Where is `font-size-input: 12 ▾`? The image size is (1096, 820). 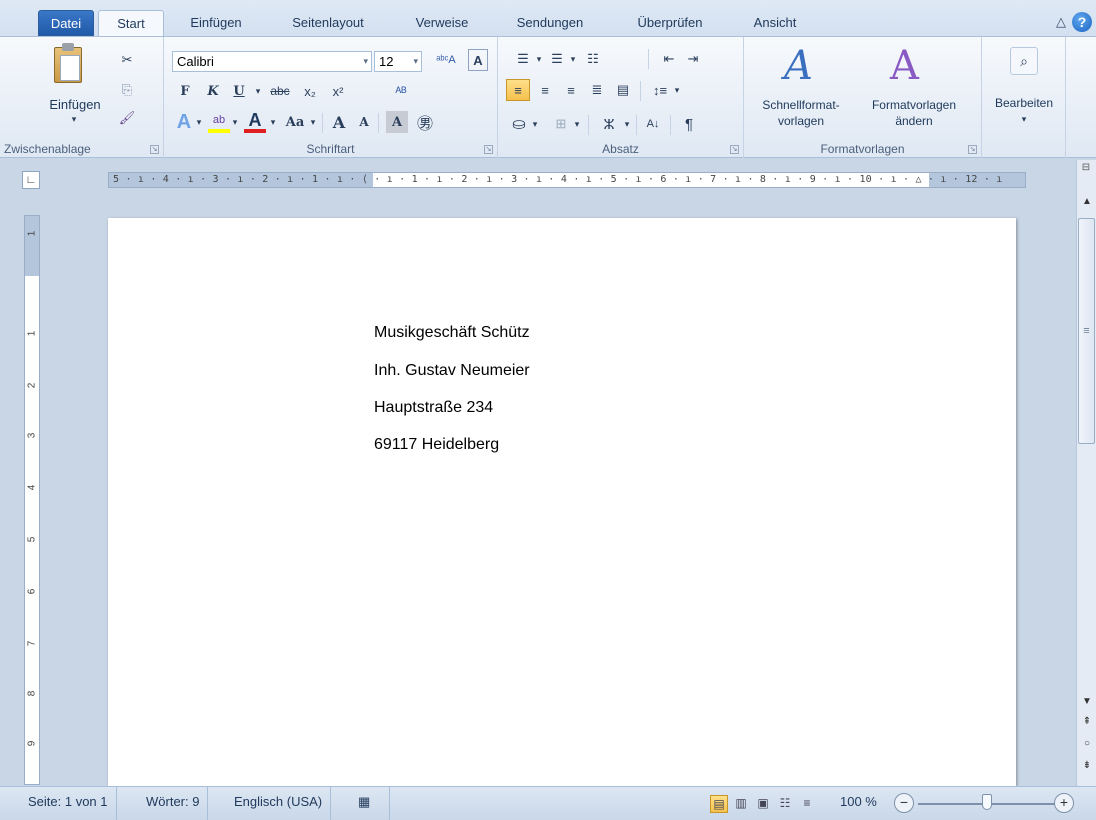
font-size-input: 12 ▾ is located at coordinates (398, 61).